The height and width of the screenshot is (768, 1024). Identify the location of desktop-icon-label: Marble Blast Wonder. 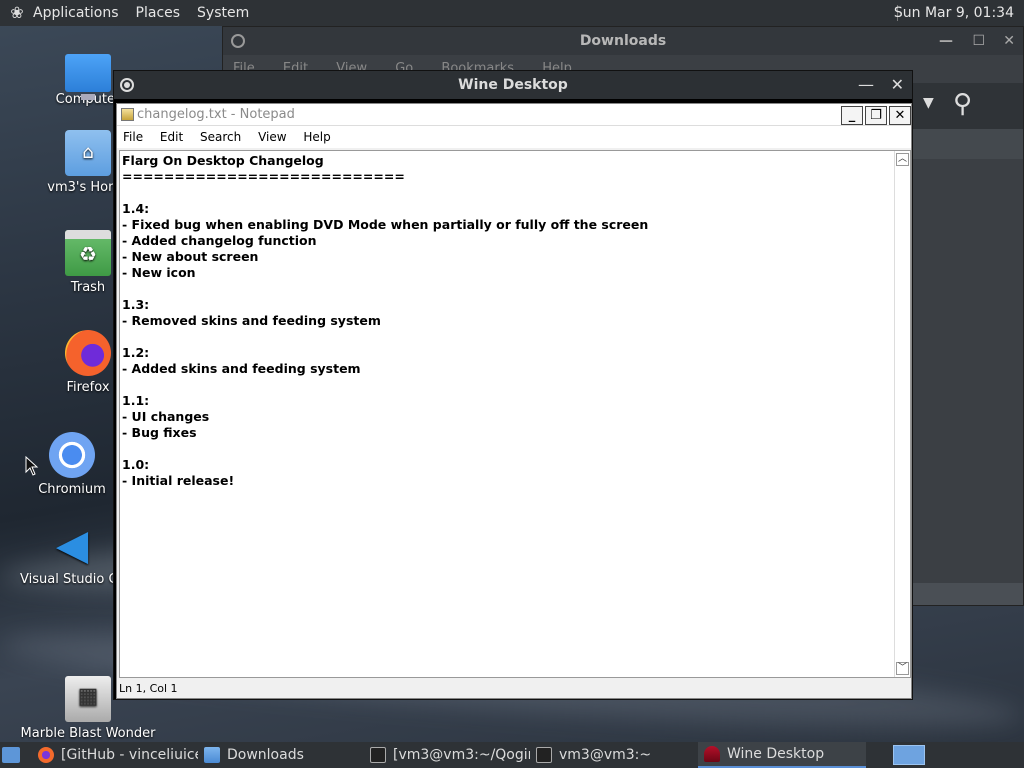
(88, 733).